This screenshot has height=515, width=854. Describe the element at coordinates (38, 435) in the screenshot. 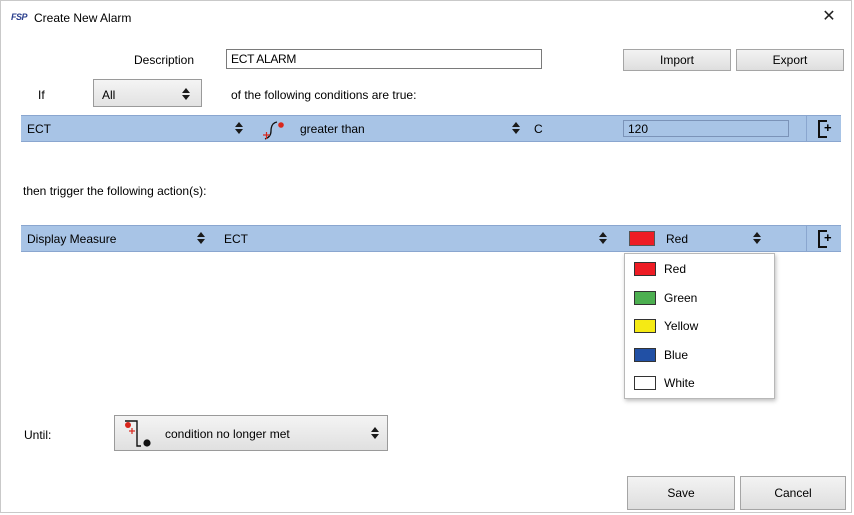

I see `until-label: Until:` at that location.